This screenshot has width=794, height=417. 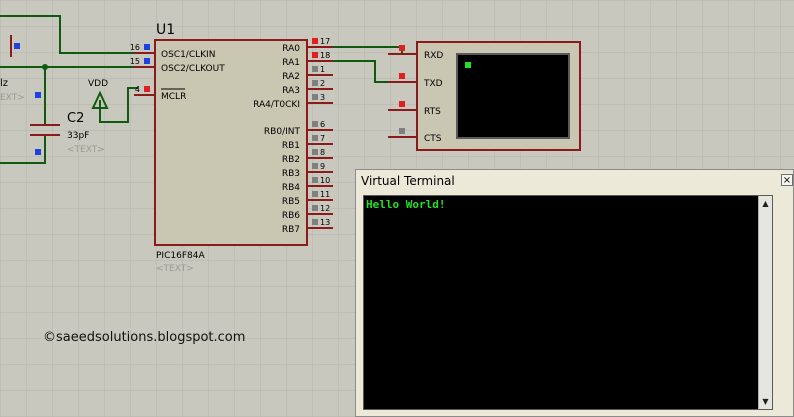 What do you see at coordinates (291, 160) in the screenshot?
I see `pin-name: RB2` at bounding box center [291, 160].